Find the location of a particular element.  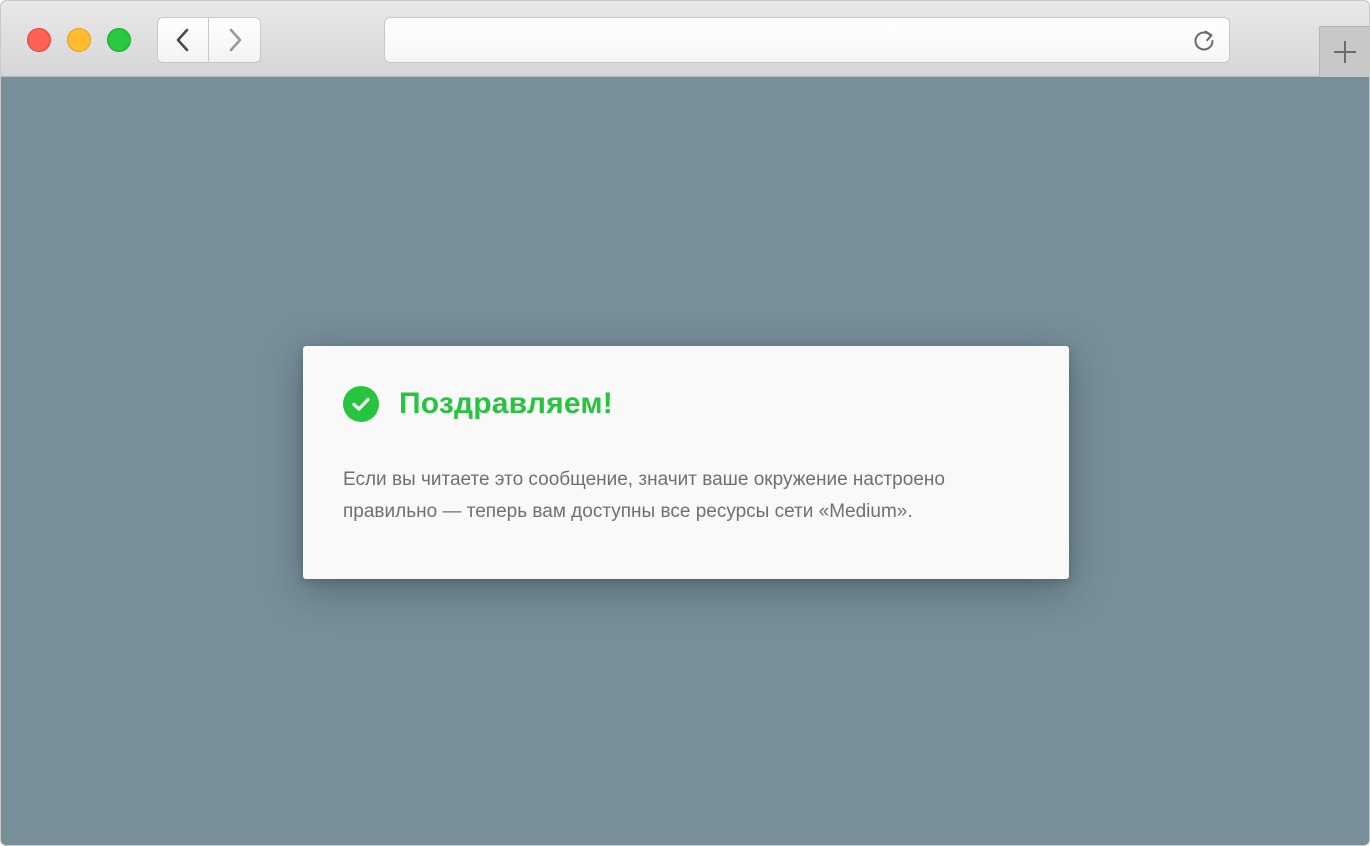

chevron-right-icon is located at coordinates (235, 40).